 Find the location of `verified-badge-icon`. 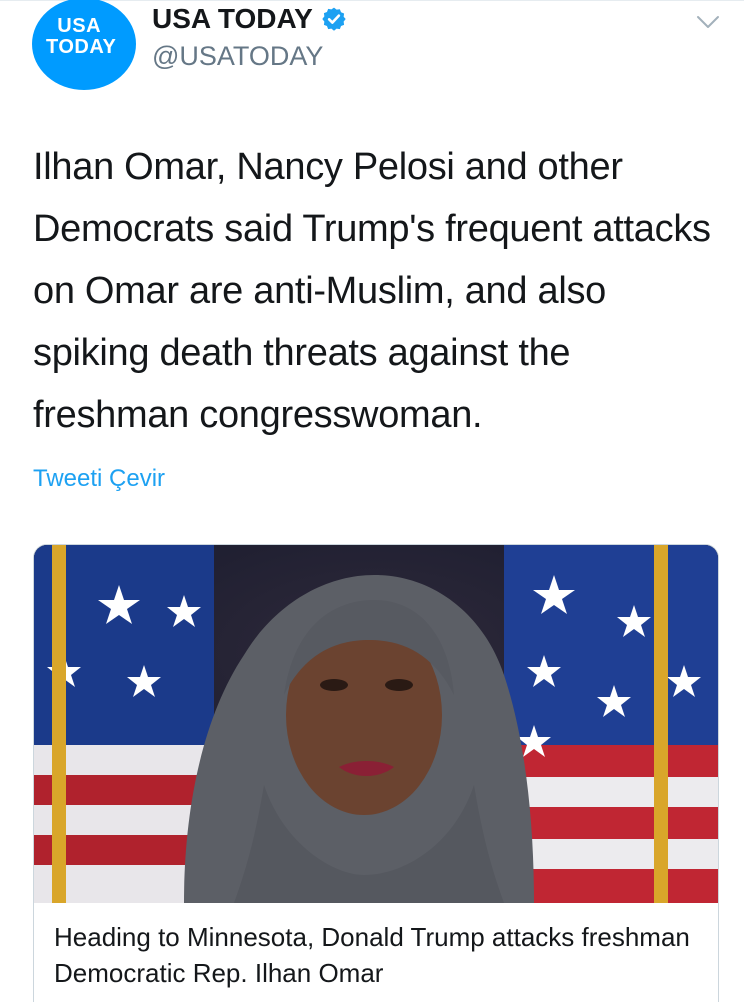

verified-badge-icon is located at coordinates (334, 19).